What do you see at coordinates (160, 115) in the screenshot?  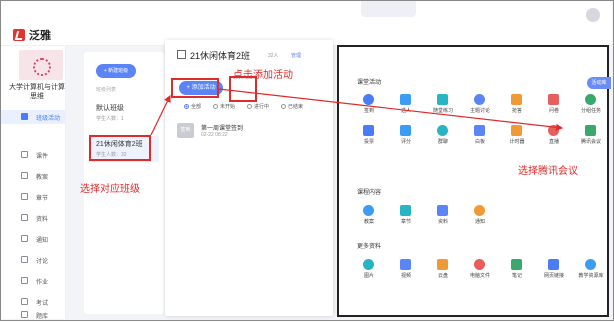 I see `arrow-class-to-add` at bounding box center [160, 115].